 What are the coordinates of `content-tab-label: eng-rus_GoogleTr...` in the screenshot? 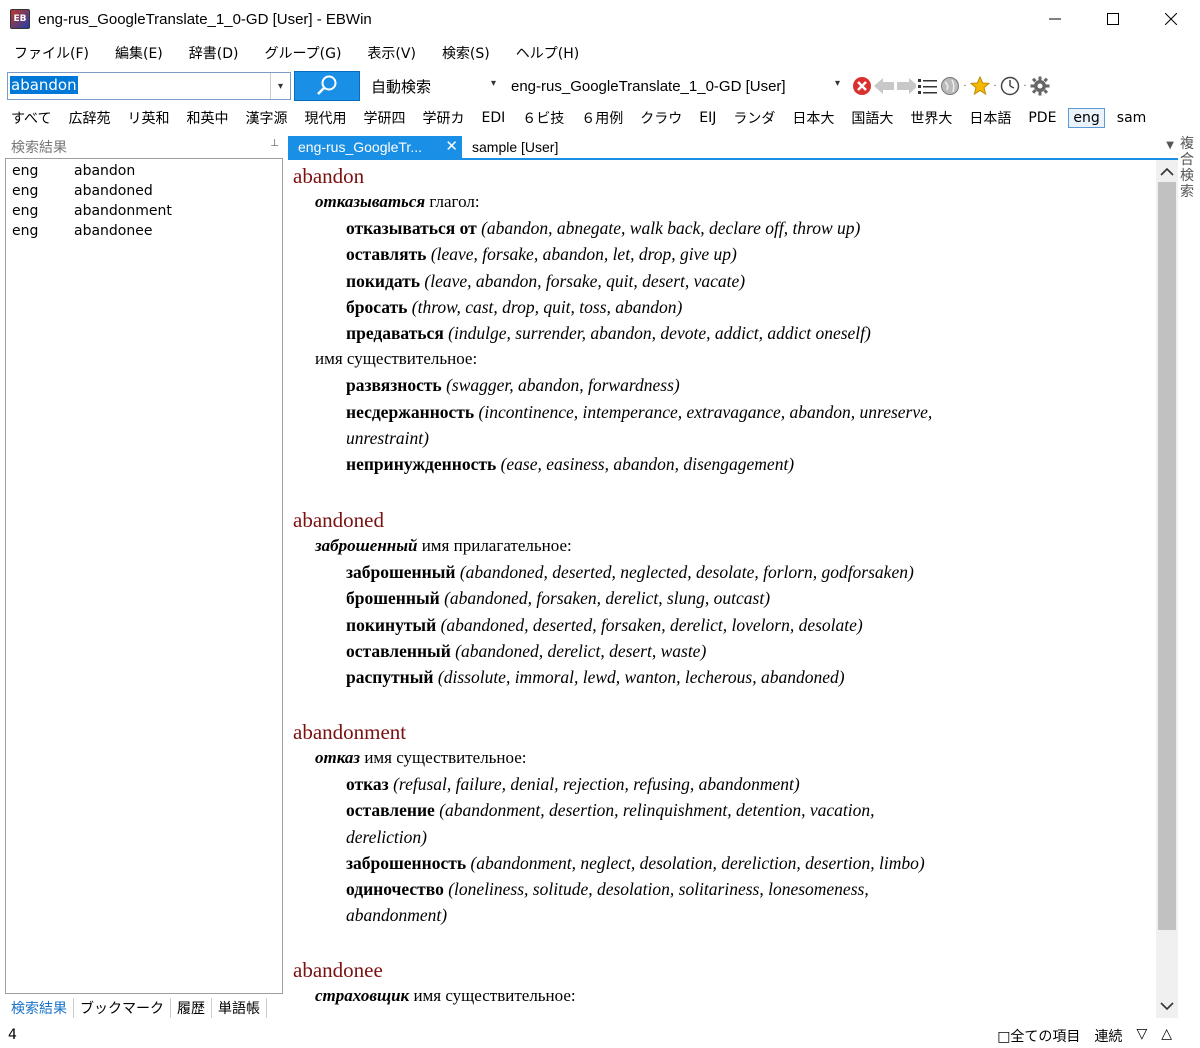 It's located at (360, 147).